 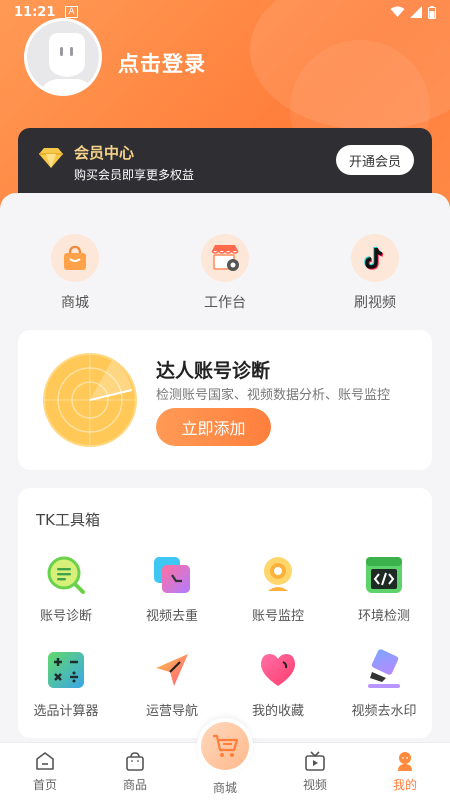 I want to click on nav-mall, so click(x=225, y=746).